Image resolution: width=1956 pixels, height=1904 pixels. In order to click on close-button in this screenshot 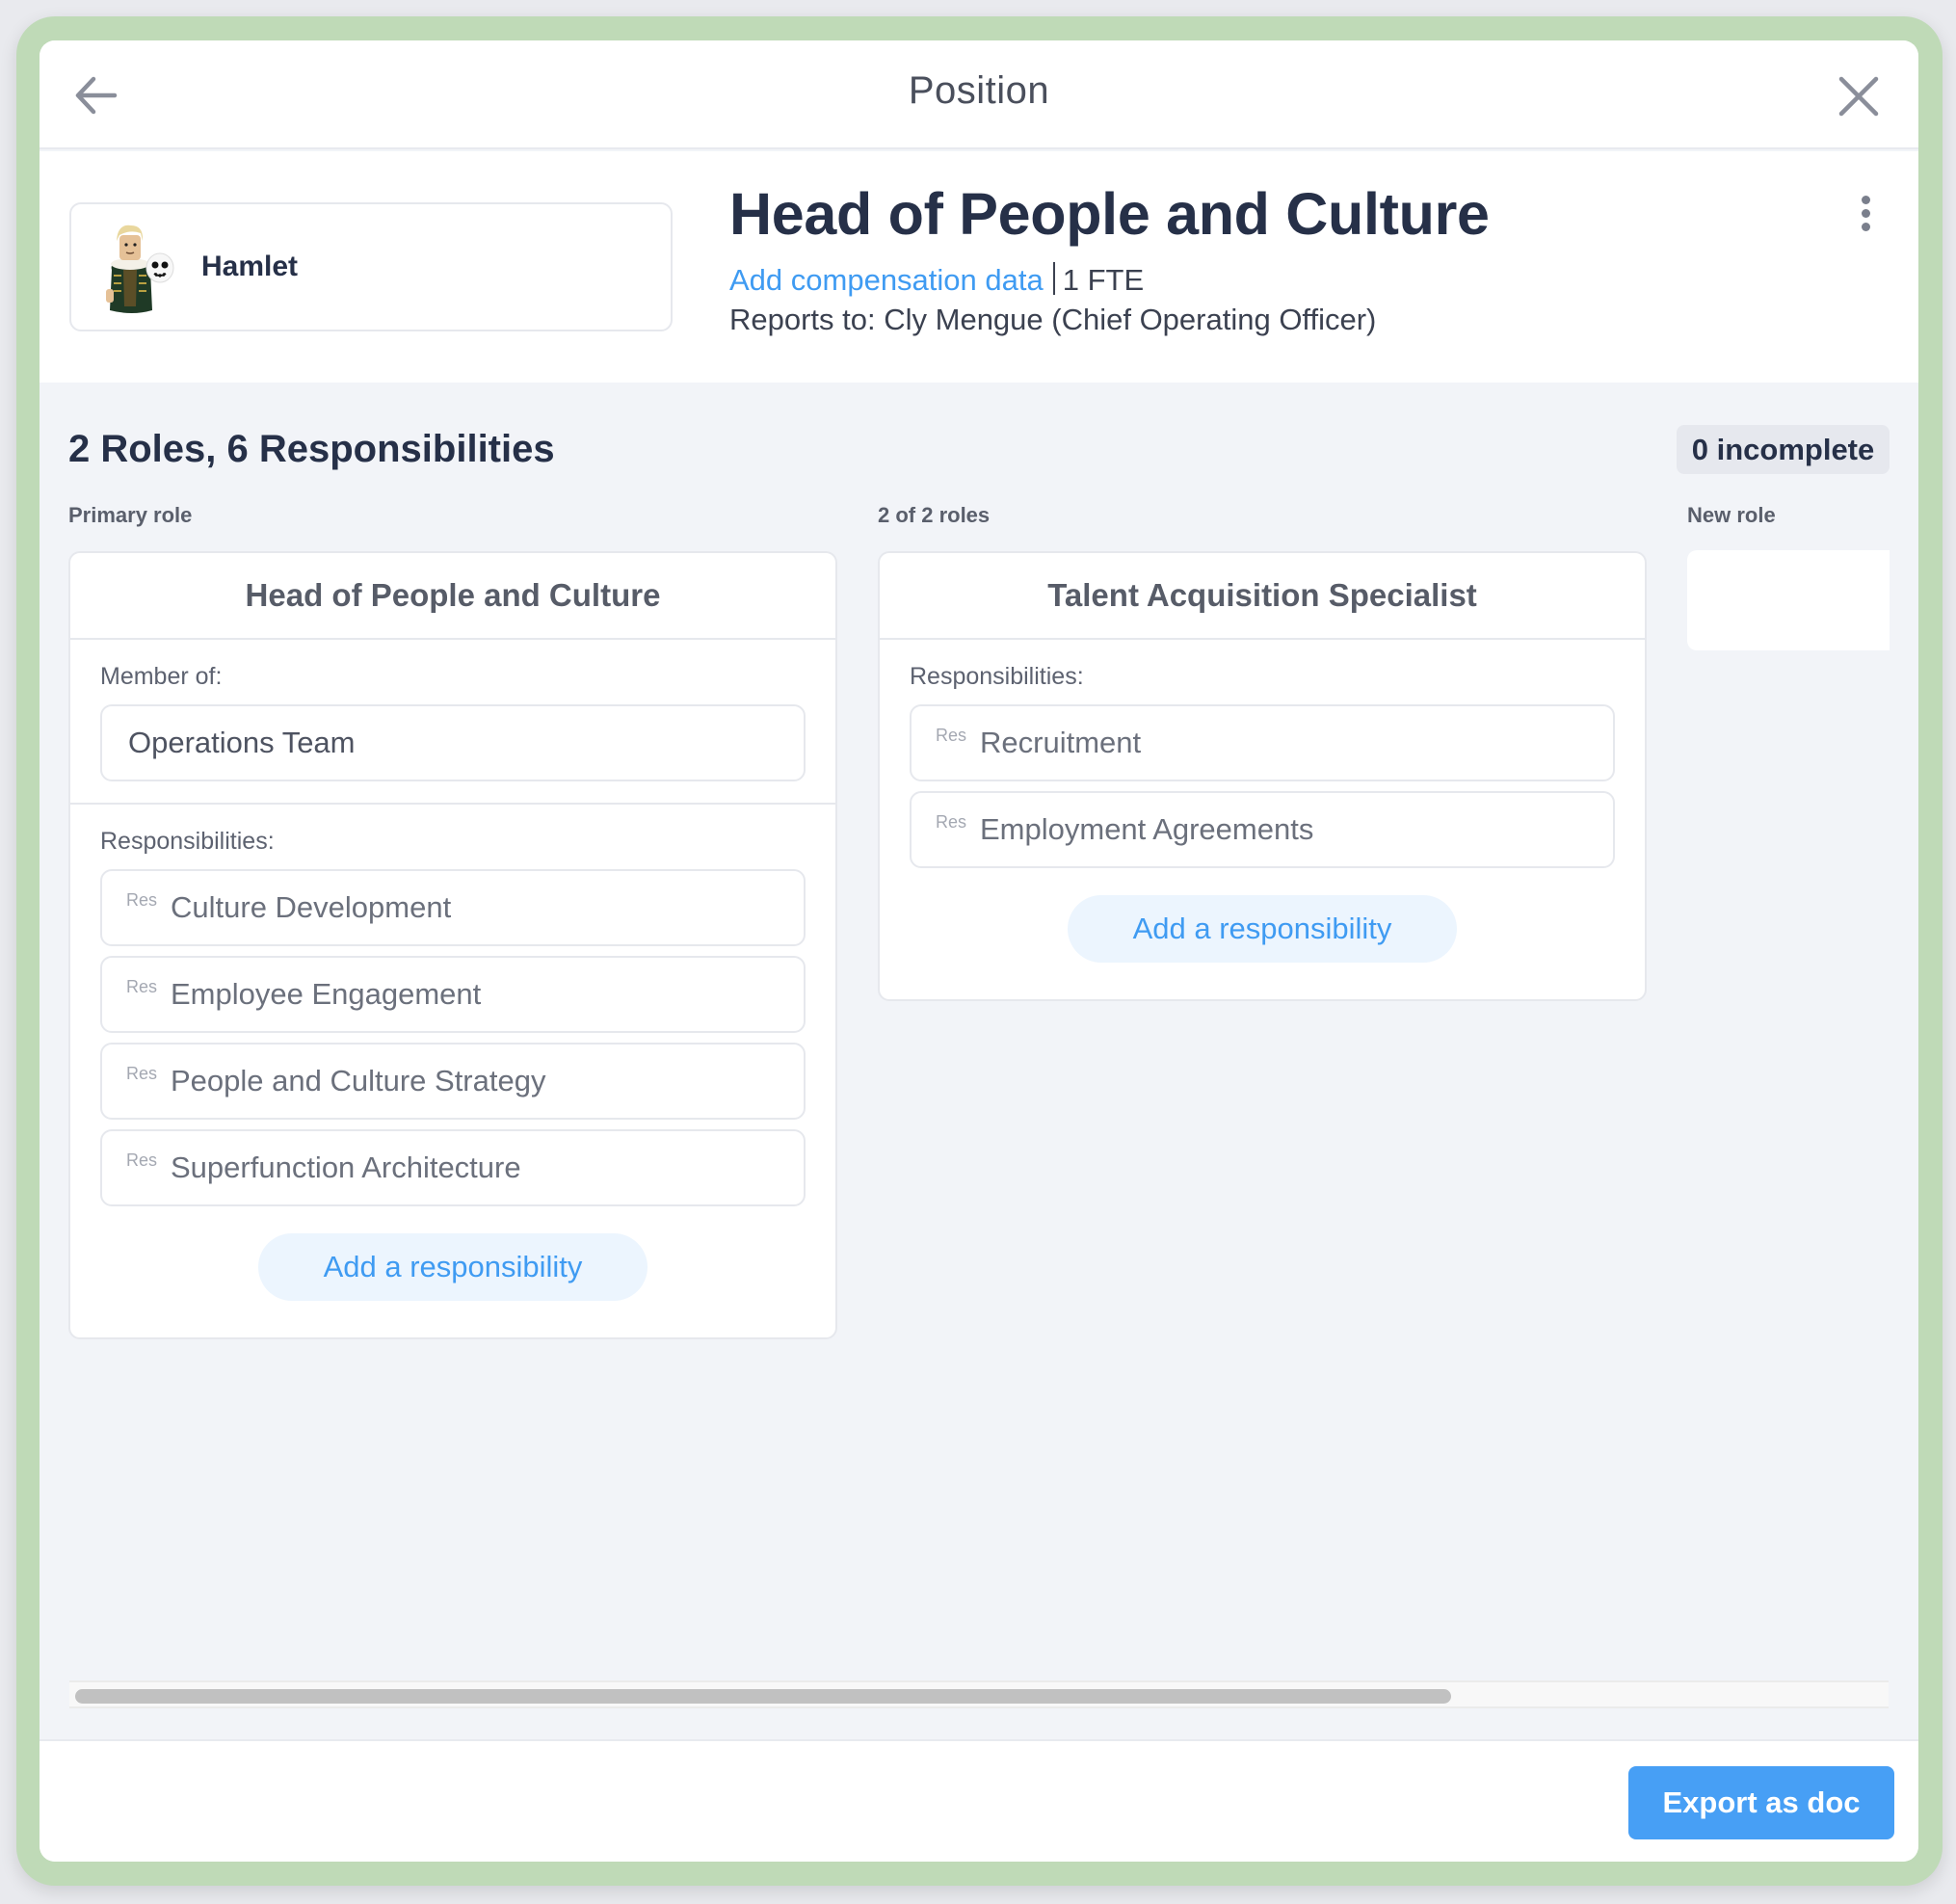, I will do `click(1858, 97)`.